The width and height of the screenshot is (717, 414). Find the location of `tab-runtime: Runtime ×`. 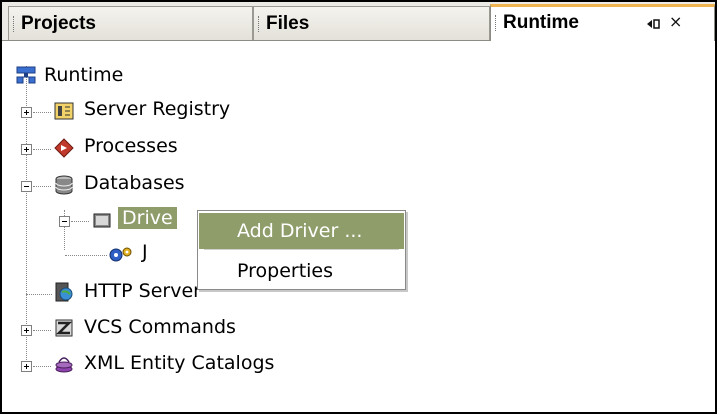

tab-runtime: Runtime × is located at coordinates (602, 22).